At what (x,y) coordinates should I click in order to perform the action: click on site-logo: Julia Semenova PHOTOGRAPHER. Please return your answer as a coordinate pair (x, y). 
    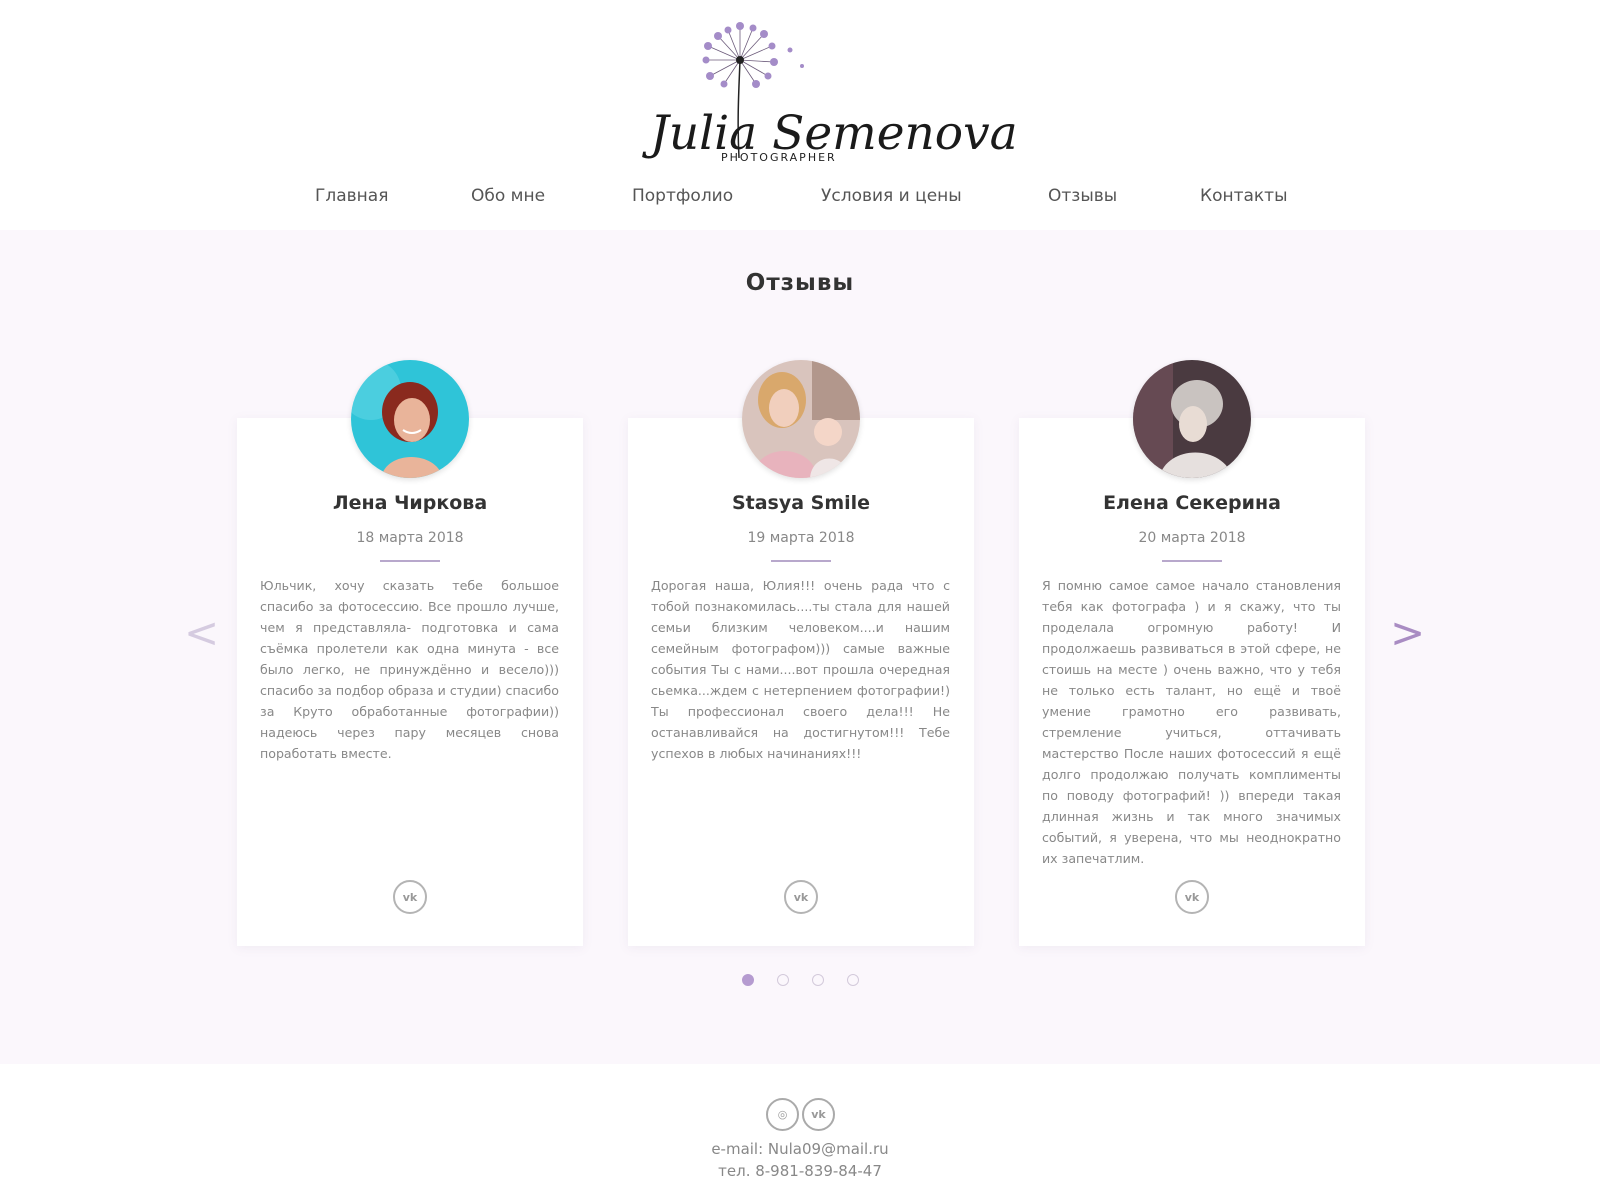
    Looking at the image, I should click on (829, 93).